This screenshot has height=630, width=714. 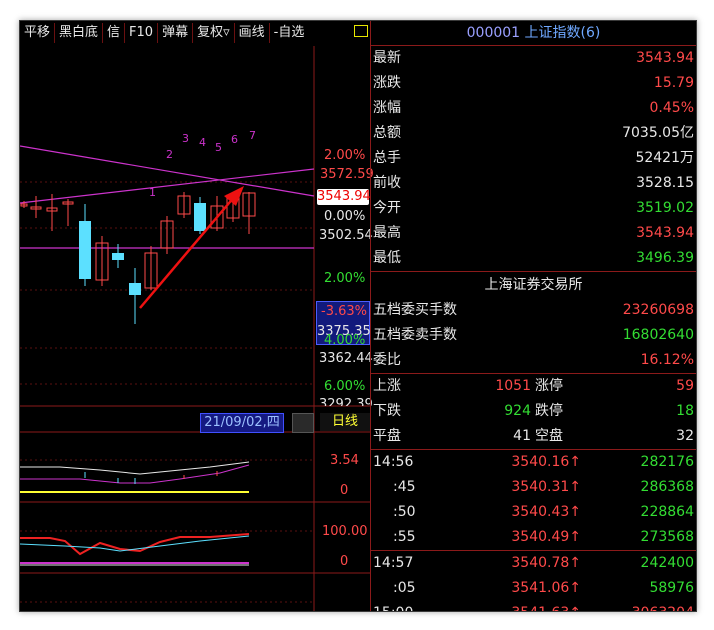 What do you see at coordinates (135, 544) in the screenshot?
I see `ind1-line-red` at bounding box center [135, 544].